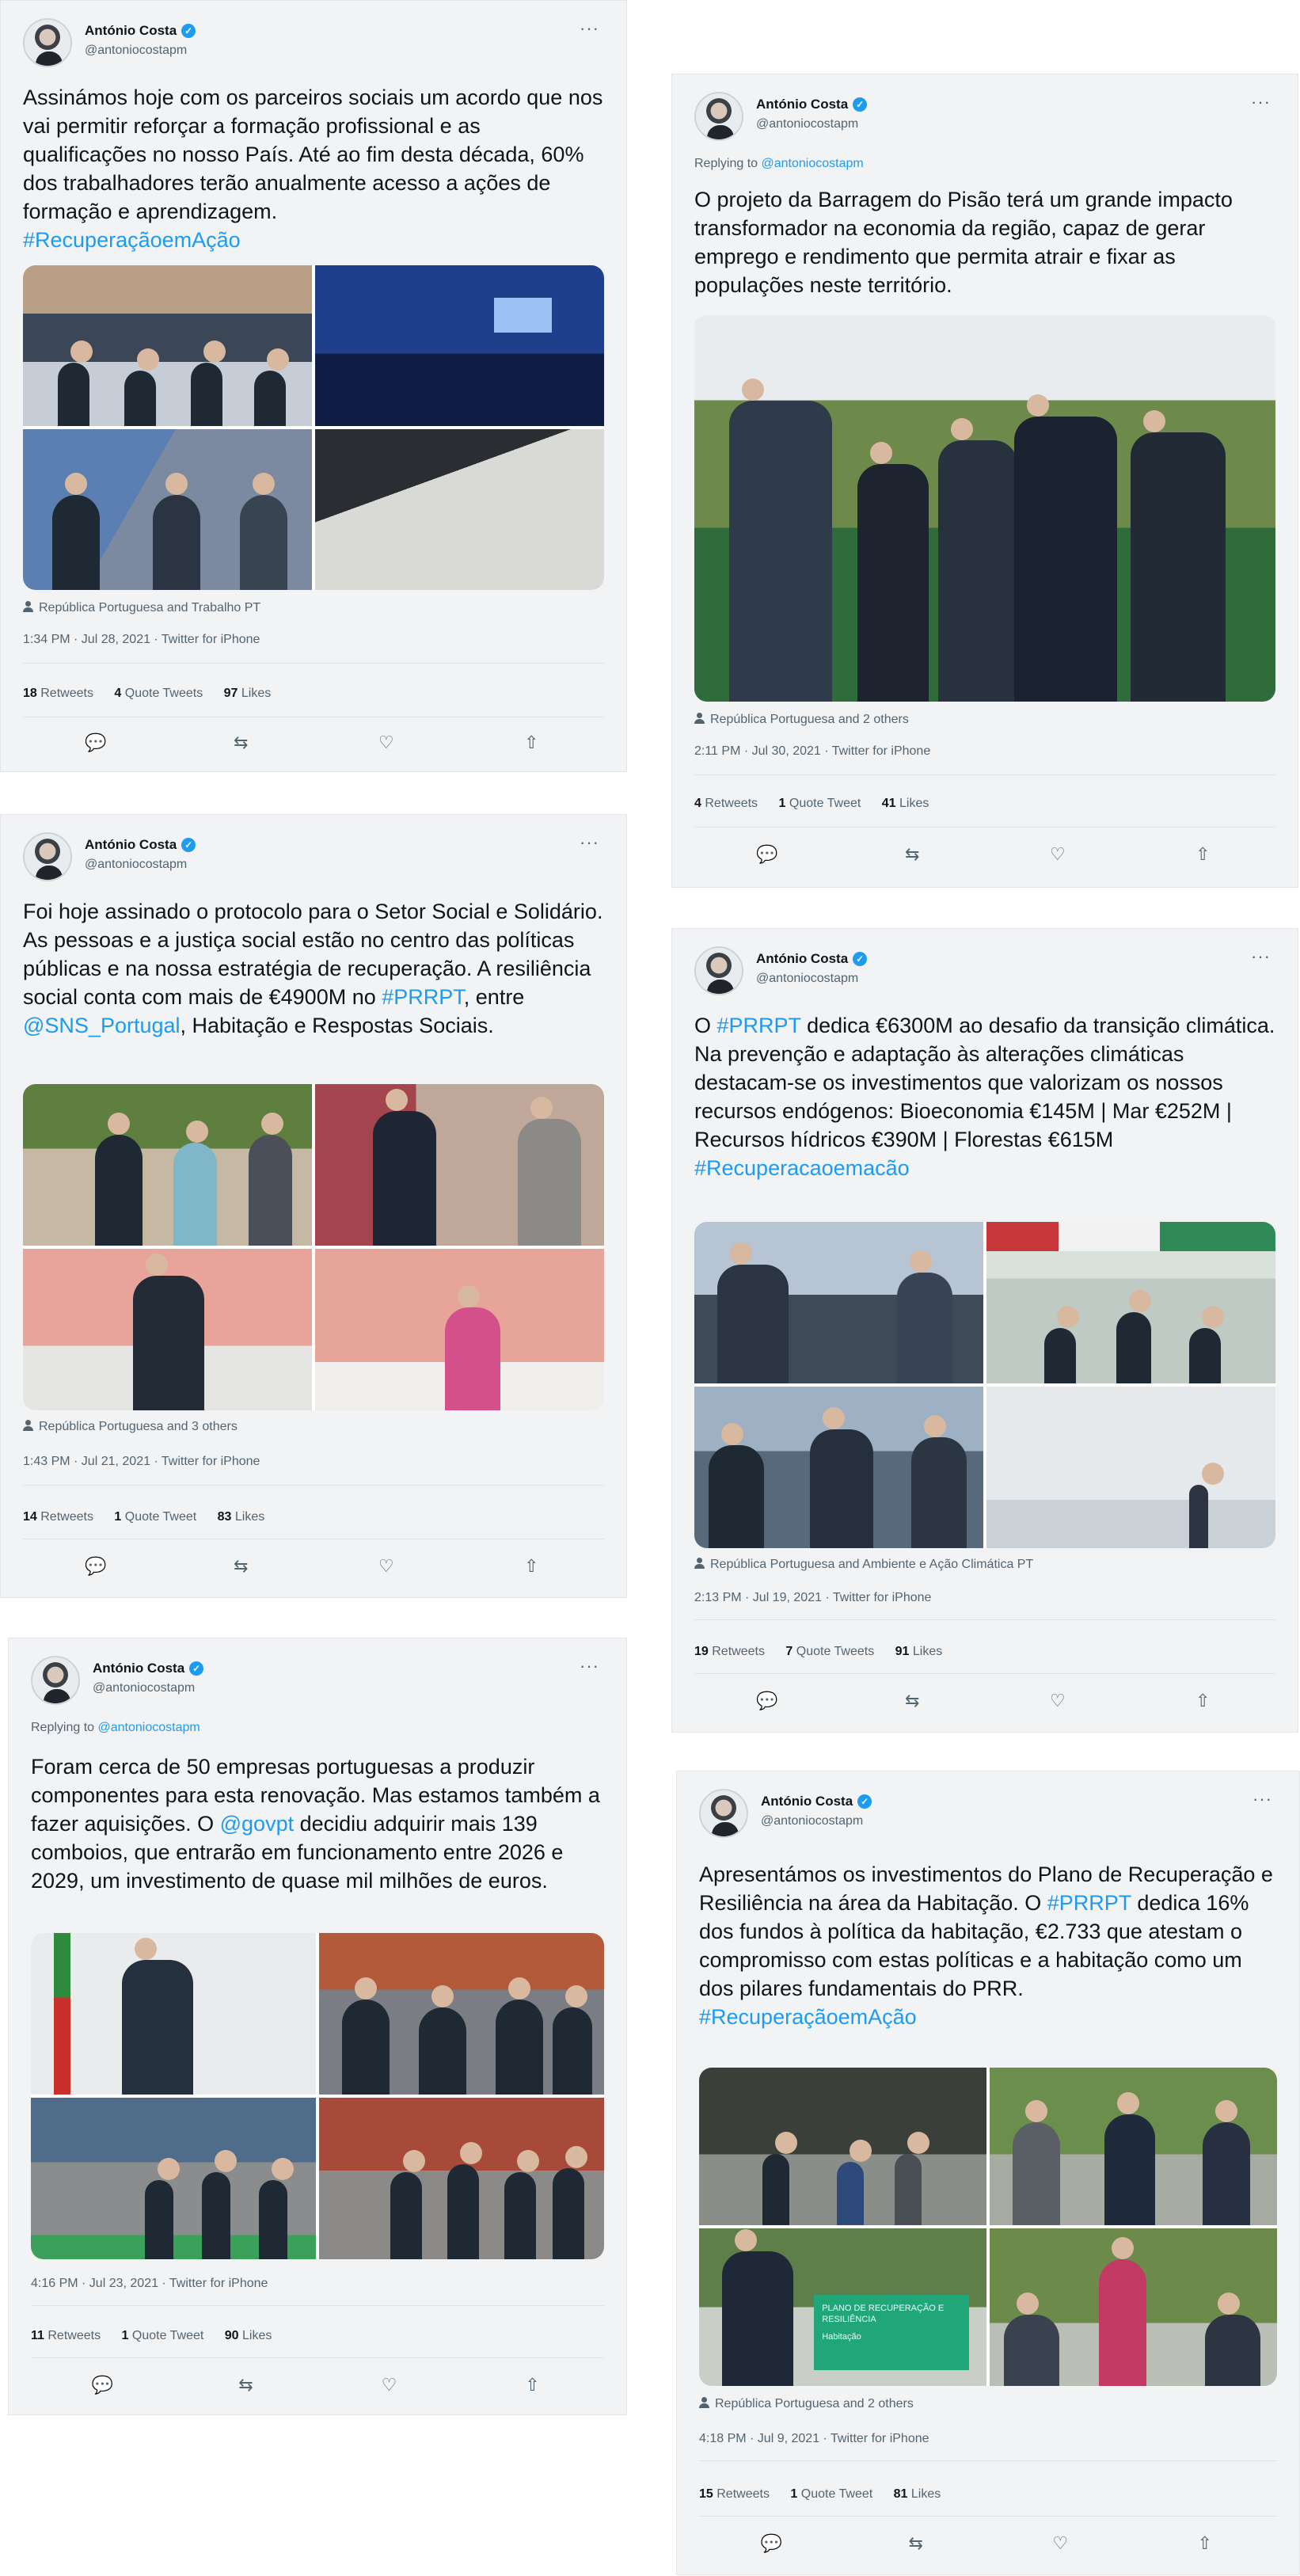  Describe the element at coordinates (167, 1165) in the screenshot. I see `photo-outdoor-greeting` at that location.